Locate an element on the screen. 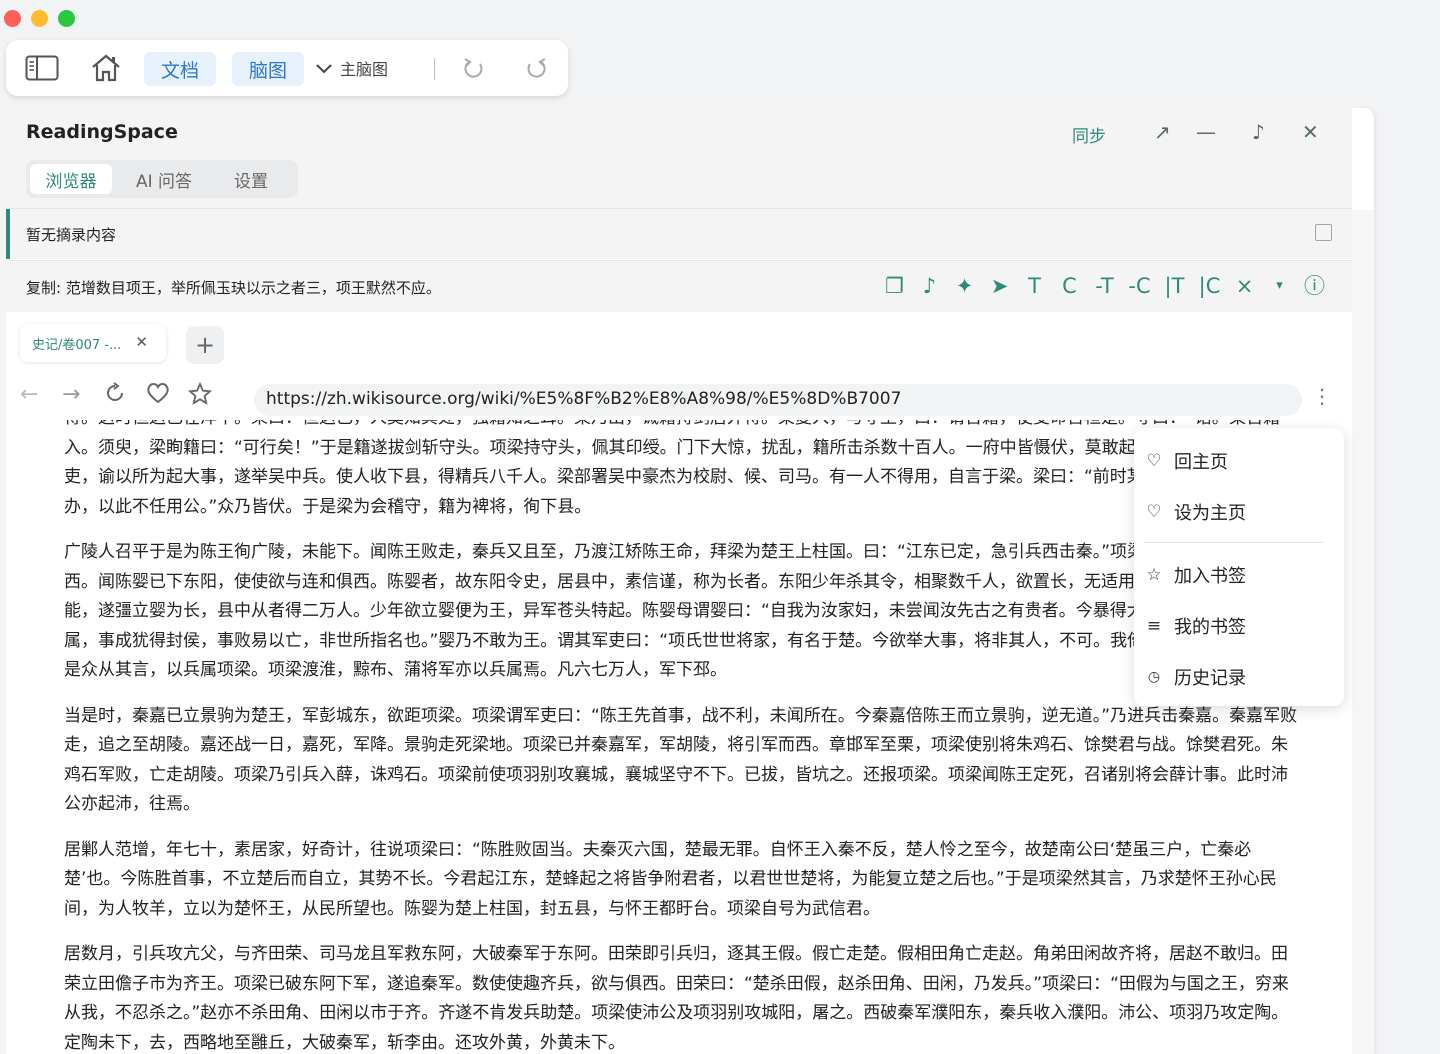 The image size is (1440, 1054). menu-item-set-home: ♡ 设为主页 is located at coordinates (1195, 512).